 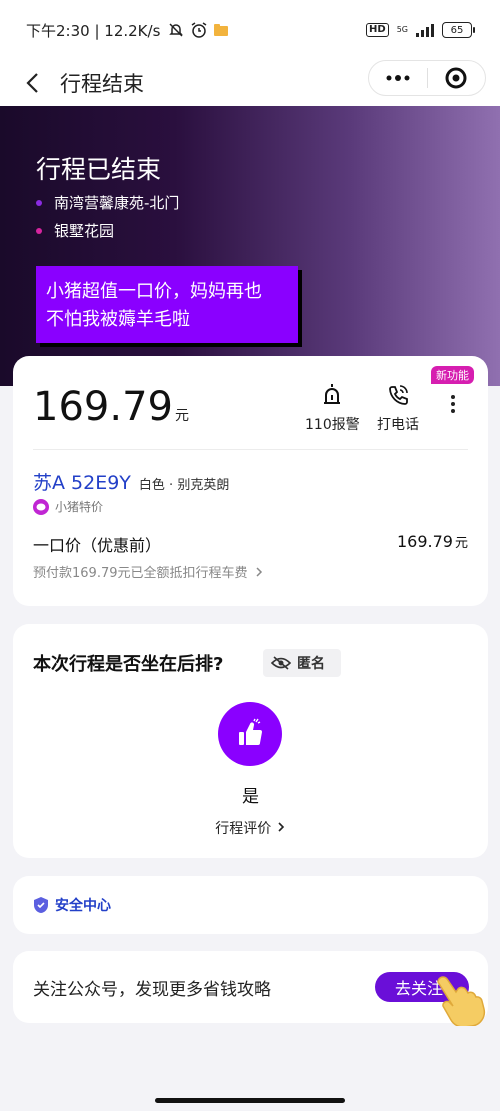 What do you see at coordinates (83, 906) in the screenshot?
I see `safety-center-label: 安全中心` at bounding box center [83, 906].